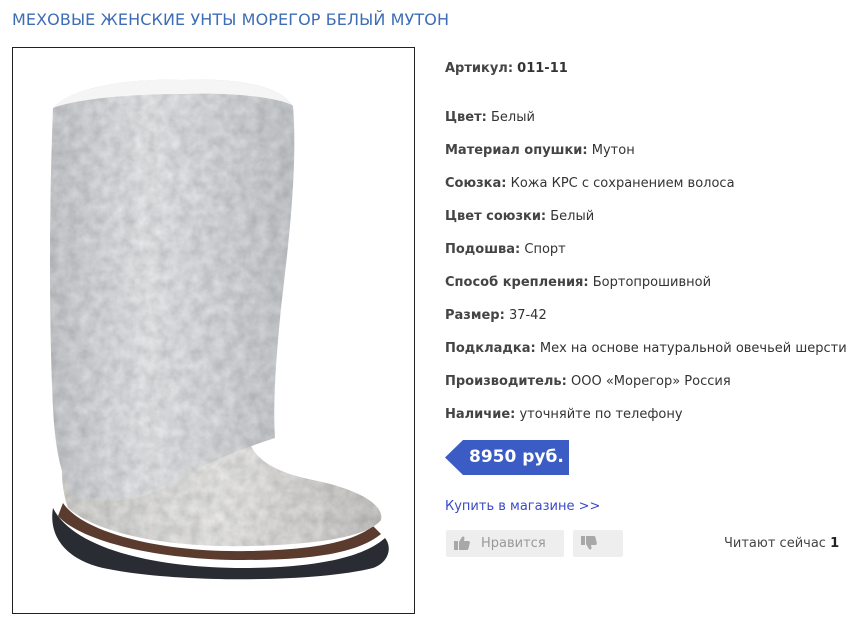 Image resolution: width=864 pixels, height=619 pixels. I want to click on spec-trim-material: Материал опушки: Мутон, so click(540, 150).